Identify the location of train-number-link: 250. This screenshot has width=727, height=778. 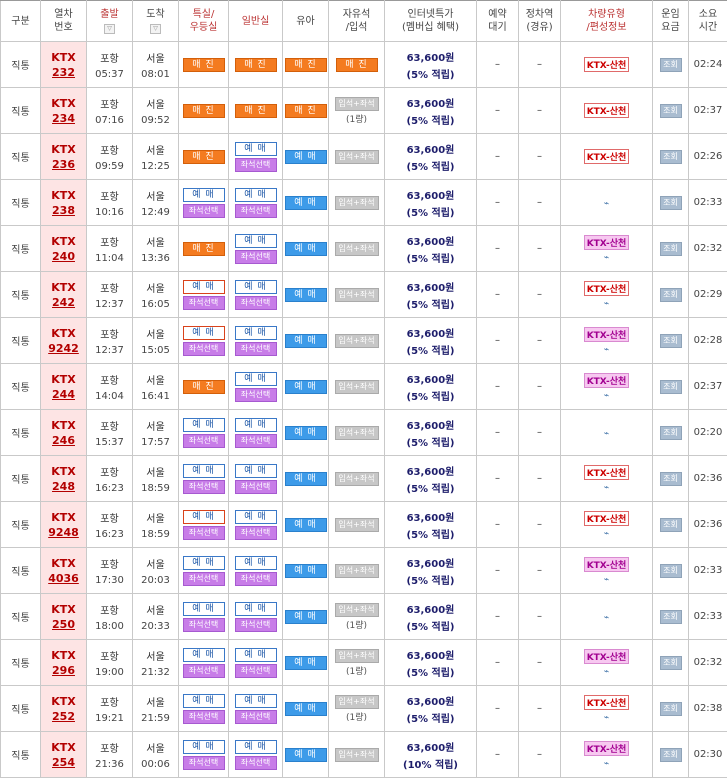
(63, 624).